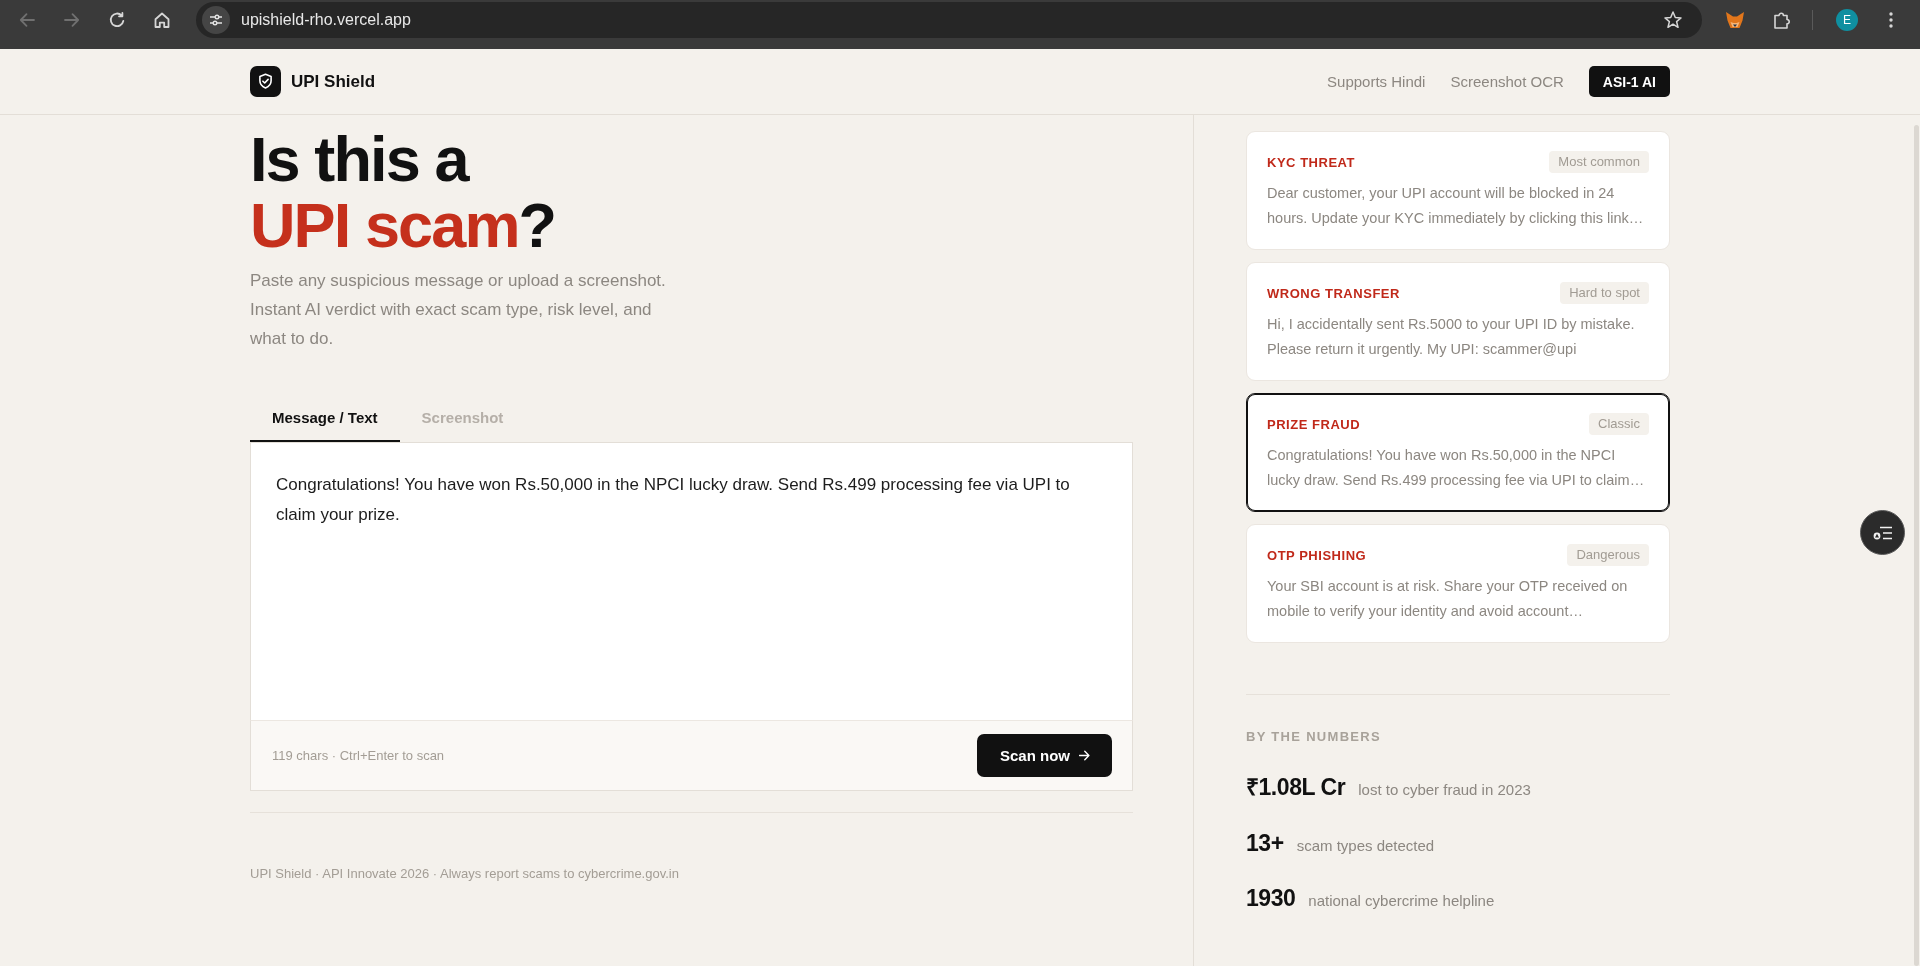 The image size is (1920, 966). What do you see at coordinates (1333, 293) in the screenshot?
I see `card-title: WRONG TRANSFER` at bounding box center [1333, 293].